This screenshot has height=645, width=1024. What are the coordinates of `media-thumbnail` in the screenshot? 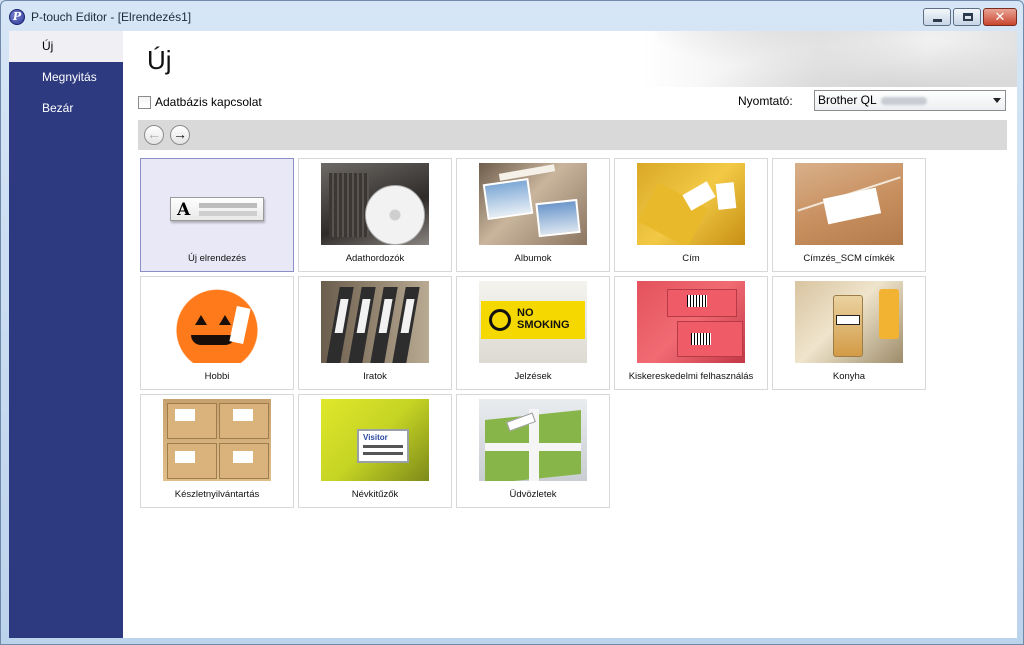 It's located at (375, 204).